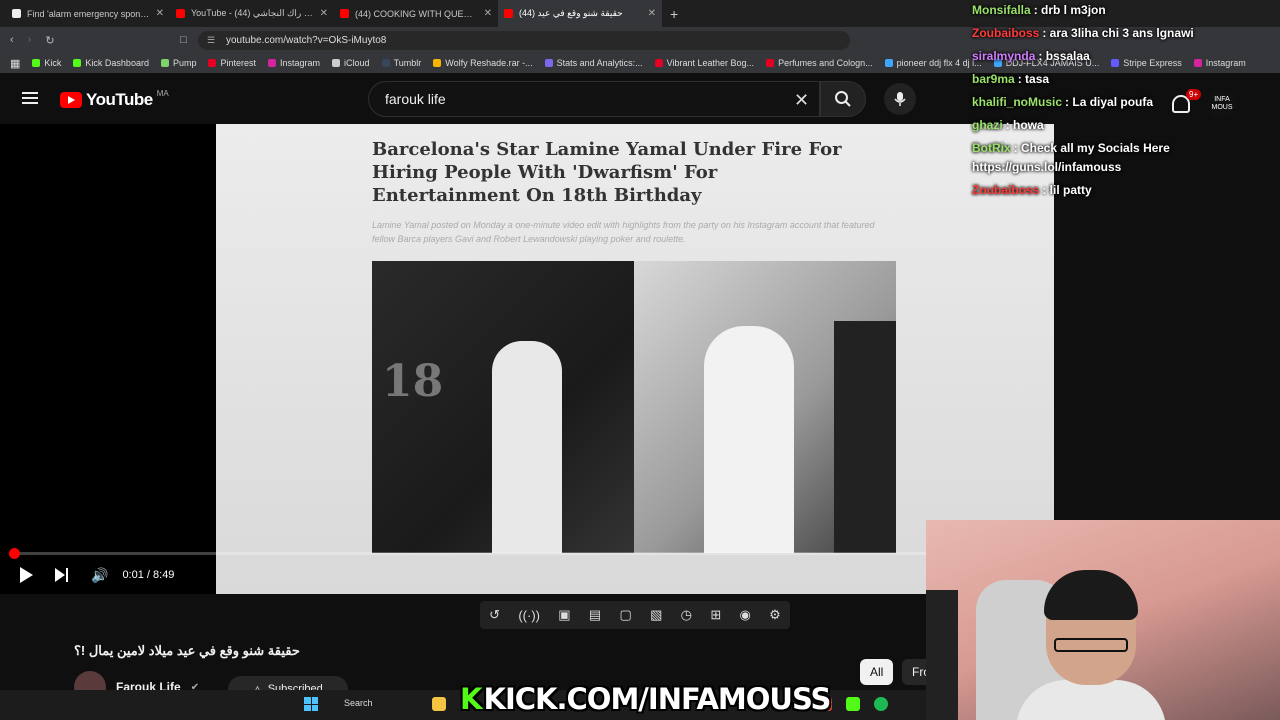 This screenshot has width=1280, height=720. What do you see at coordinates (1006, 190) in the screenshot?
I see `chat-username: Zoubaiboss` at bounding box center [1006, 190].